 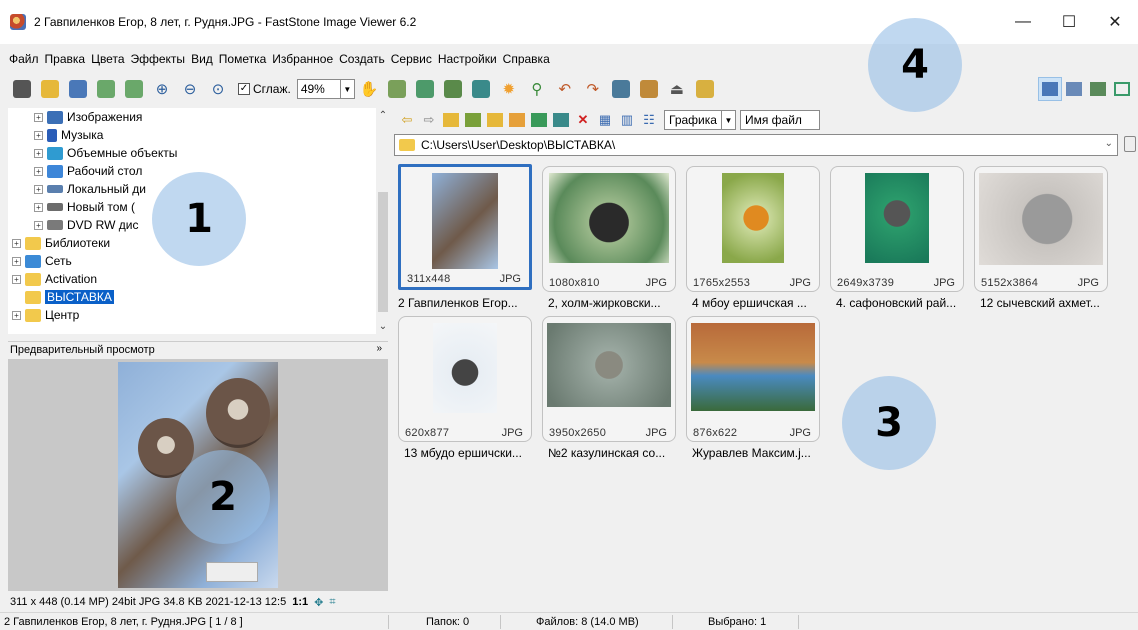 I want to click on zoom-in-icon: ⊕, so click(x=162, y=89).